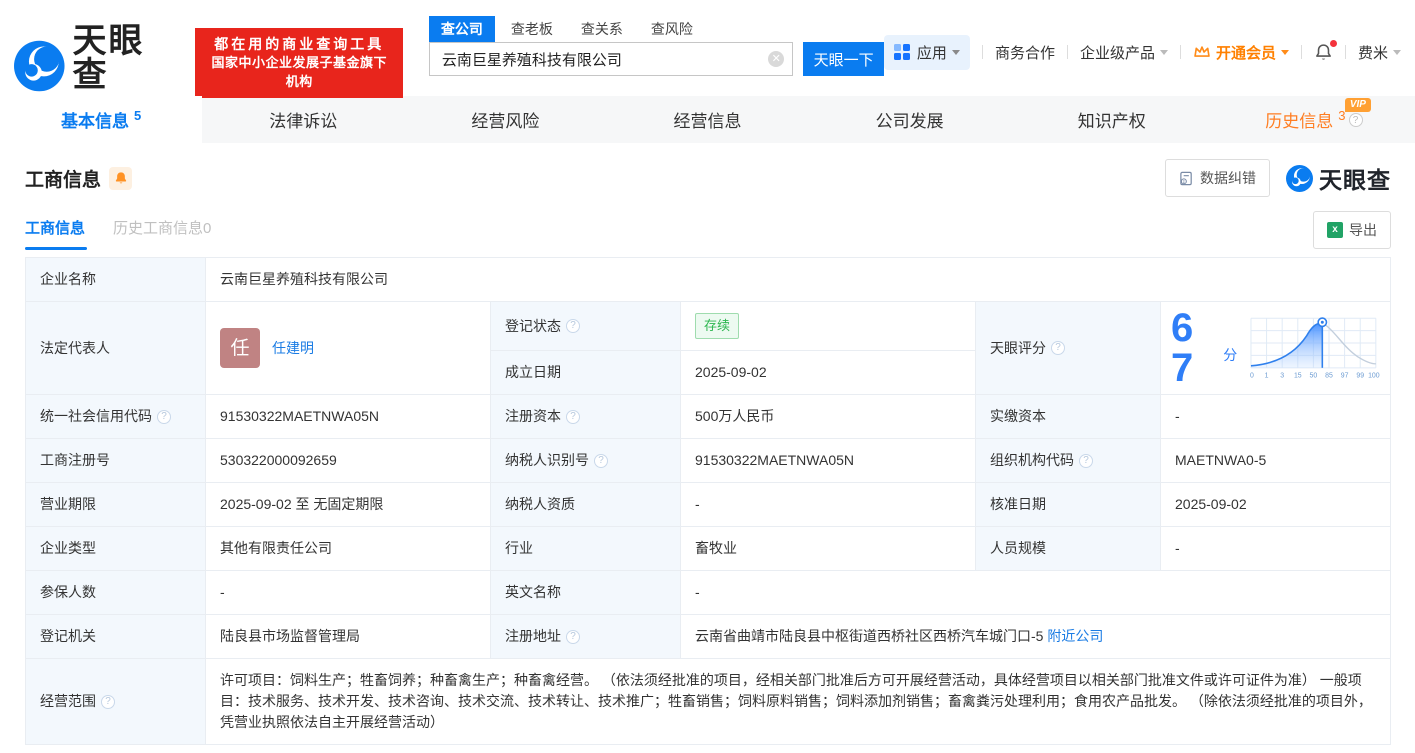 The width and height of the screenshot is (1415, 753). What do you see at coordinates (585, 636) in the screenshot?
I see `field-label: 注册地址?` at bounding box center [585, 636].